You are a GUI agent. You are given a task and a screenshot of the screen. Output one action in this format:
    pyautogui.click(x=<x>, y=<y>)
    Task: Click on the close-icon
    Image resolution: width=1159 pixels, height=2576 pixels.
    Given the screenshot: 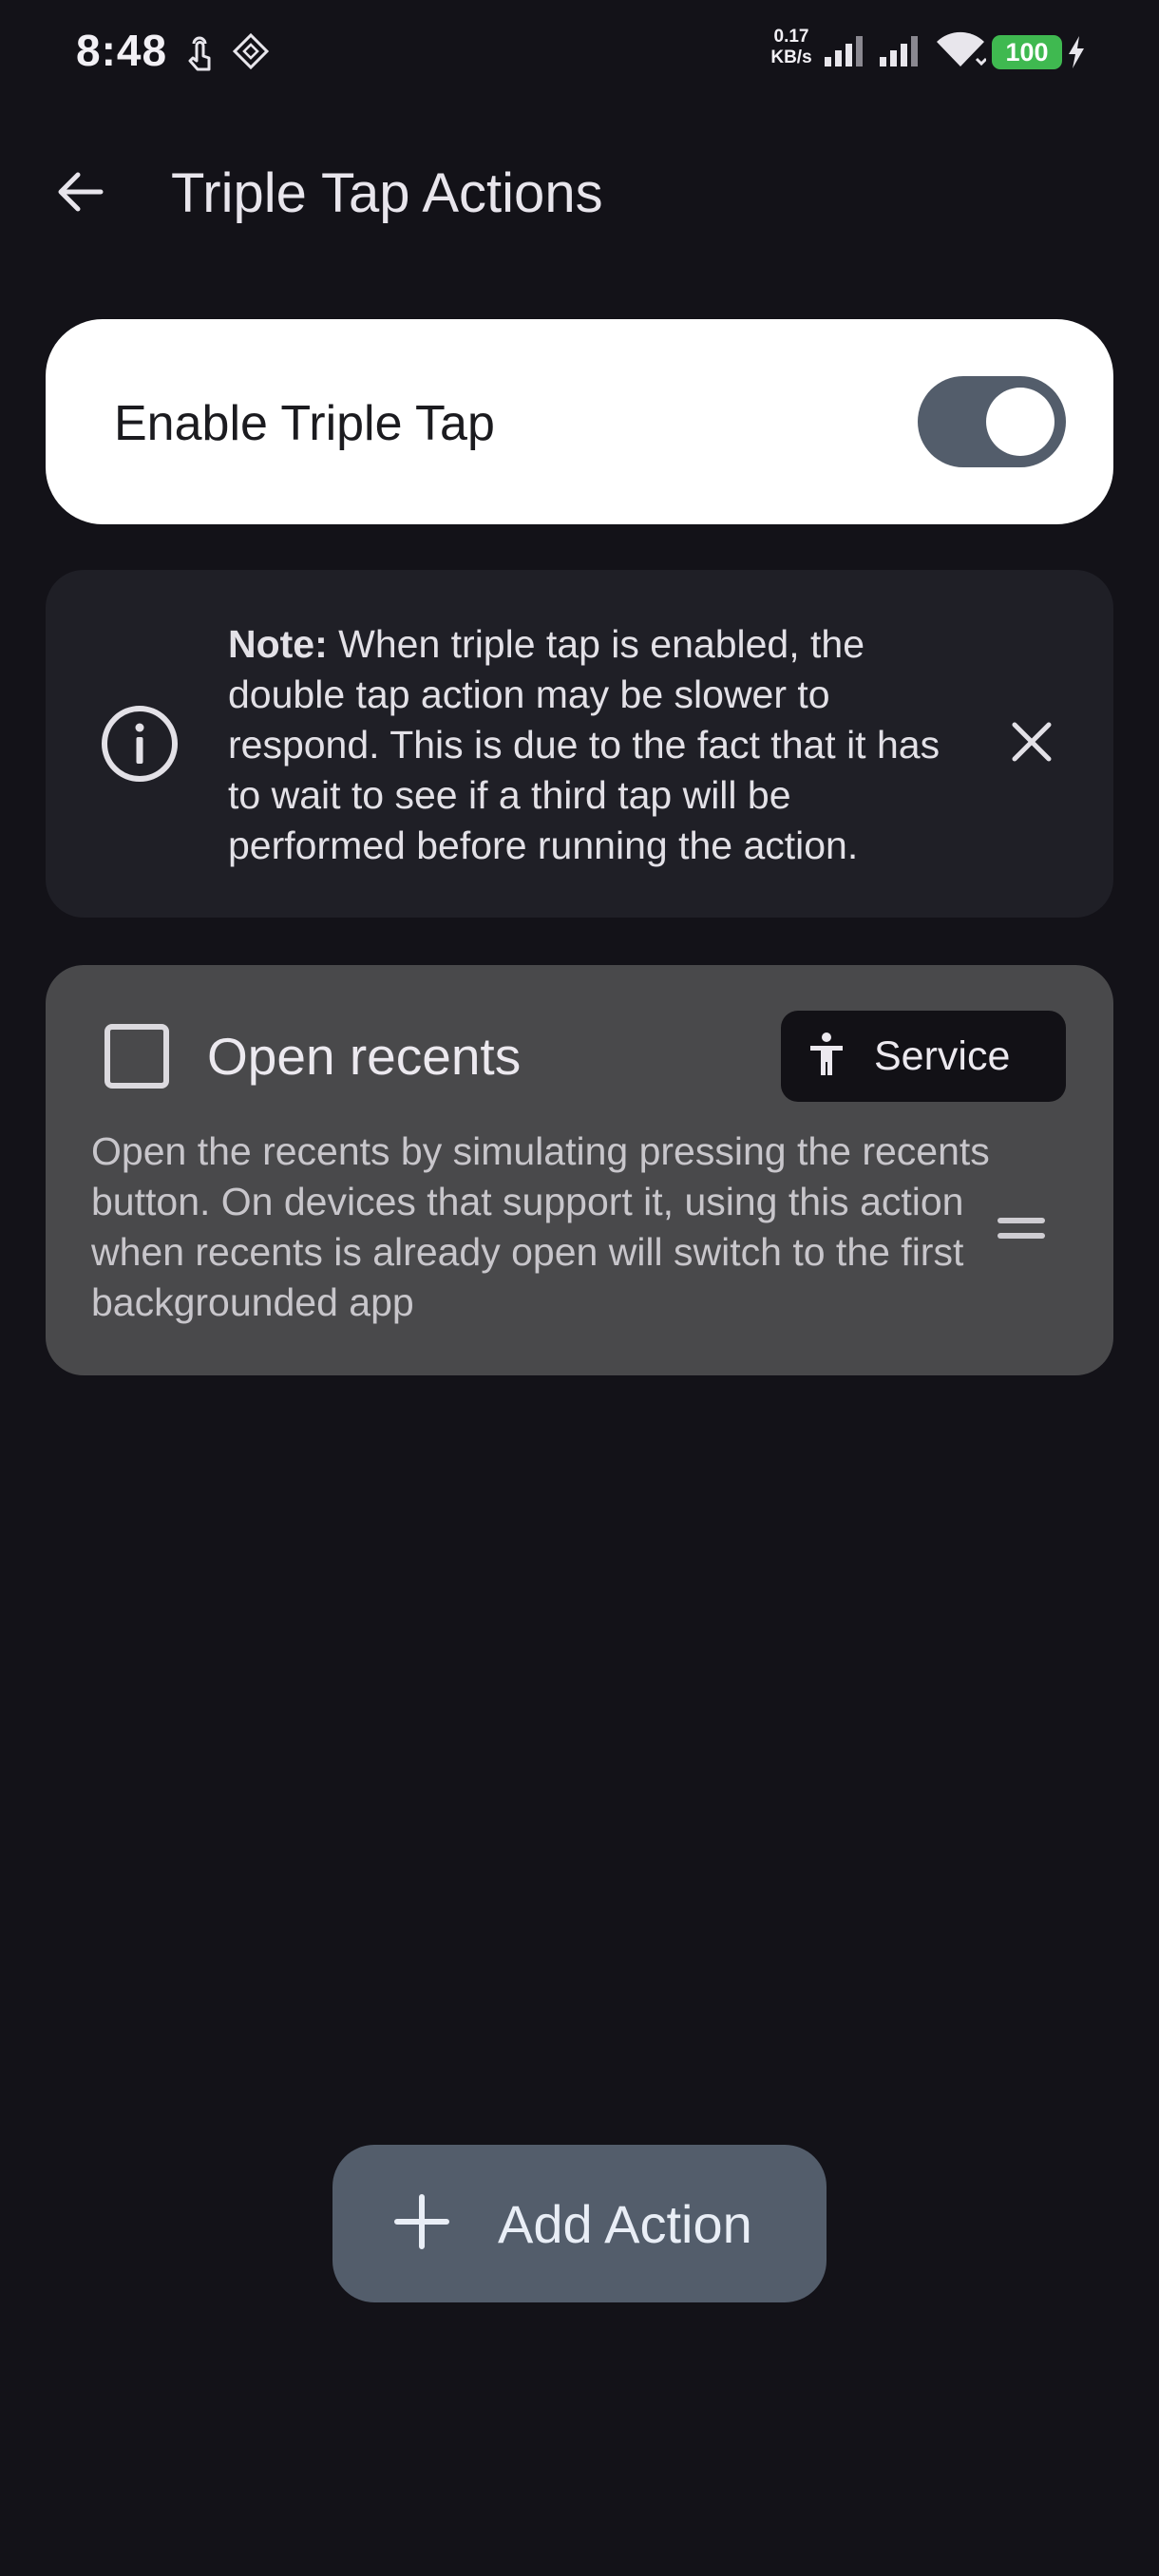 What is the action you would take?
    pyautogui.click(x=1031, y=744)
    